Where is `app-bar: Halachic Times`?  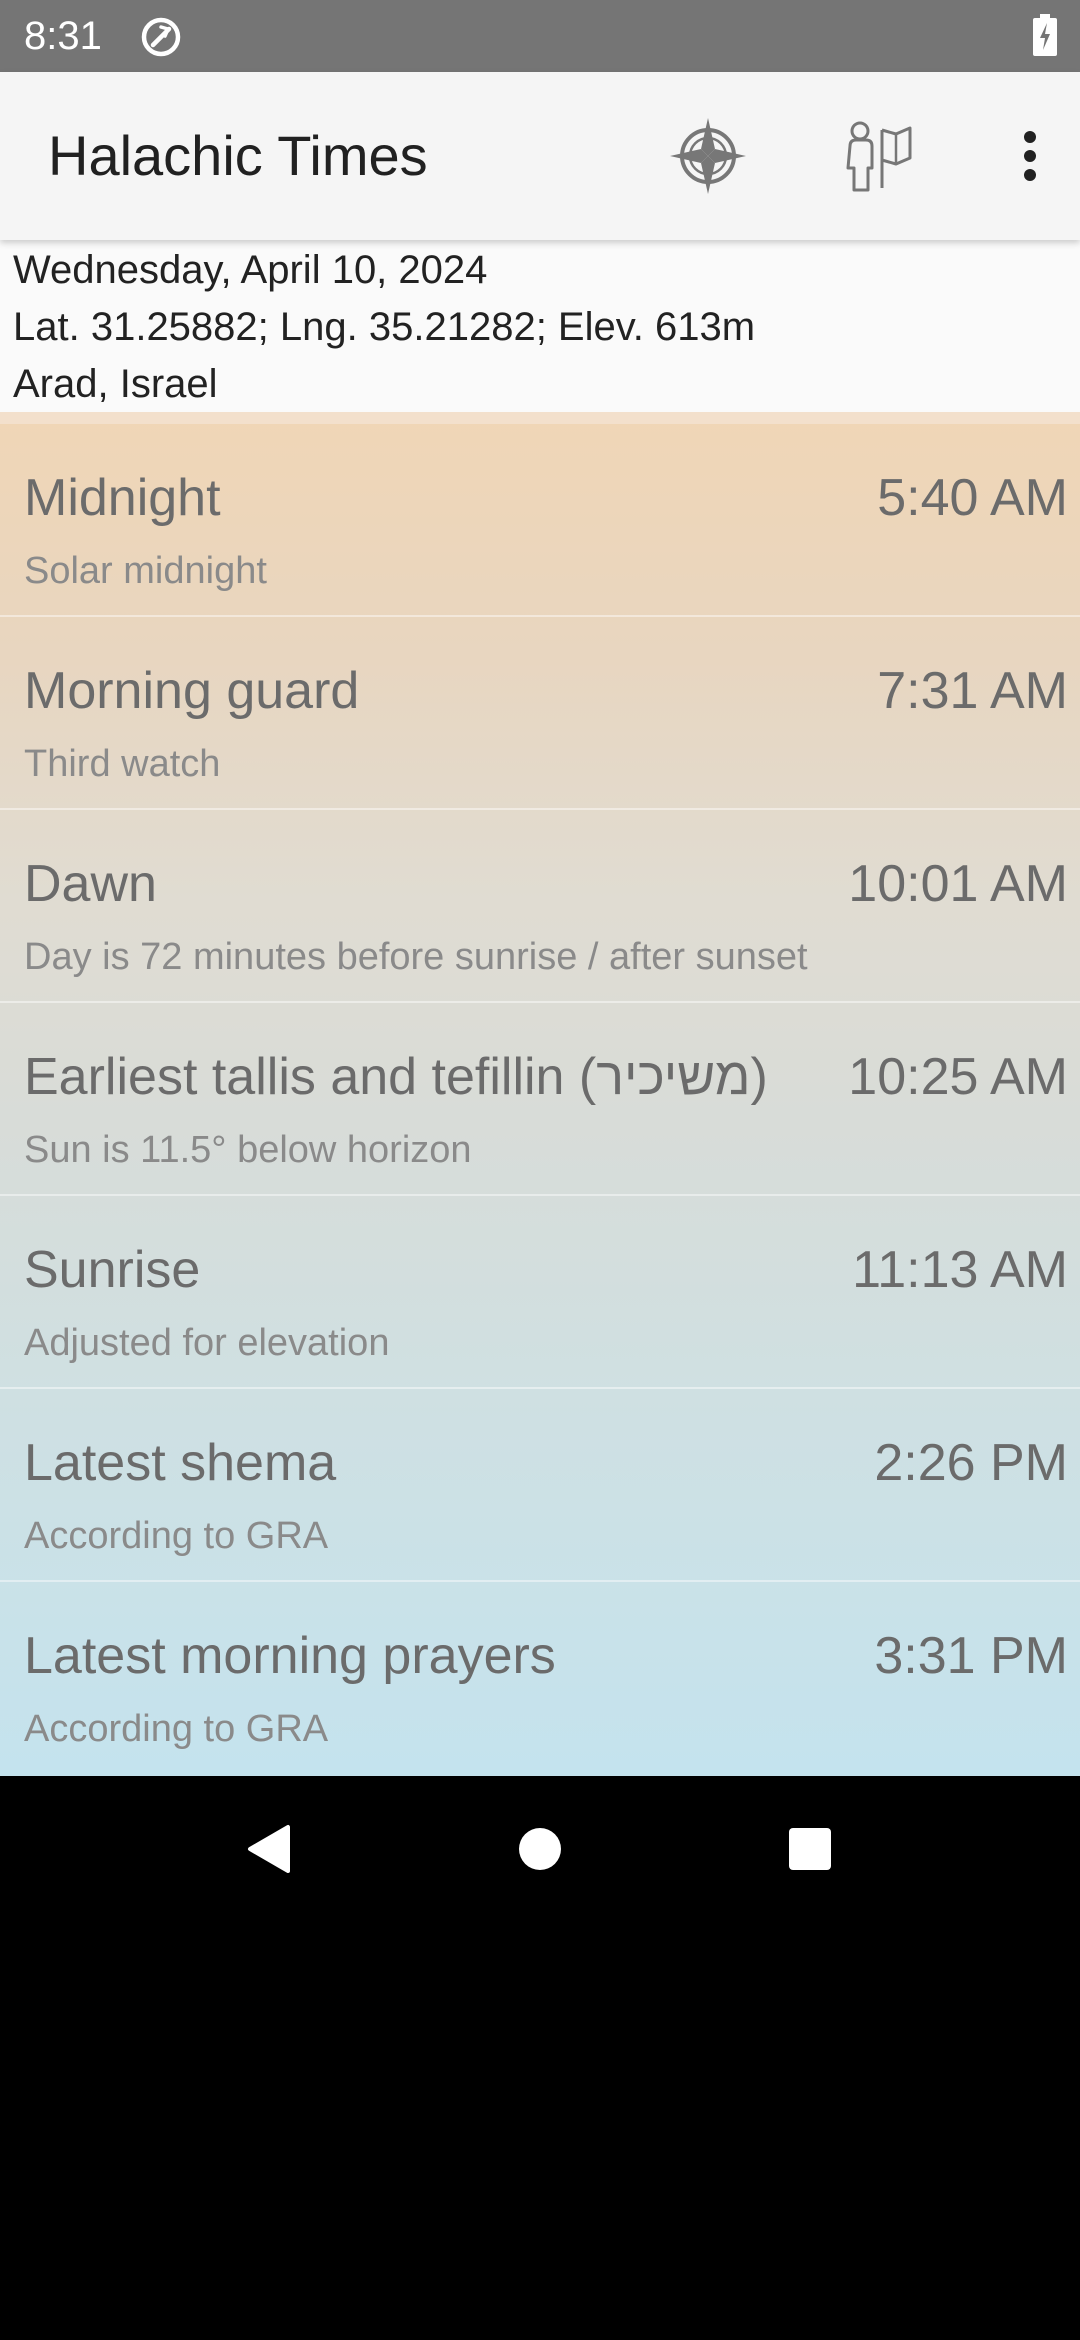 app-bar: Halachic Times is located at coordinates (540, 156).